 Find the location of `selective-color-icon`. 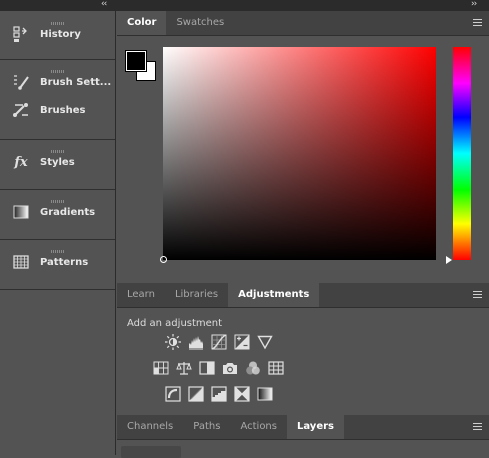

selective-color-icon is located at coordinates (242, 394).